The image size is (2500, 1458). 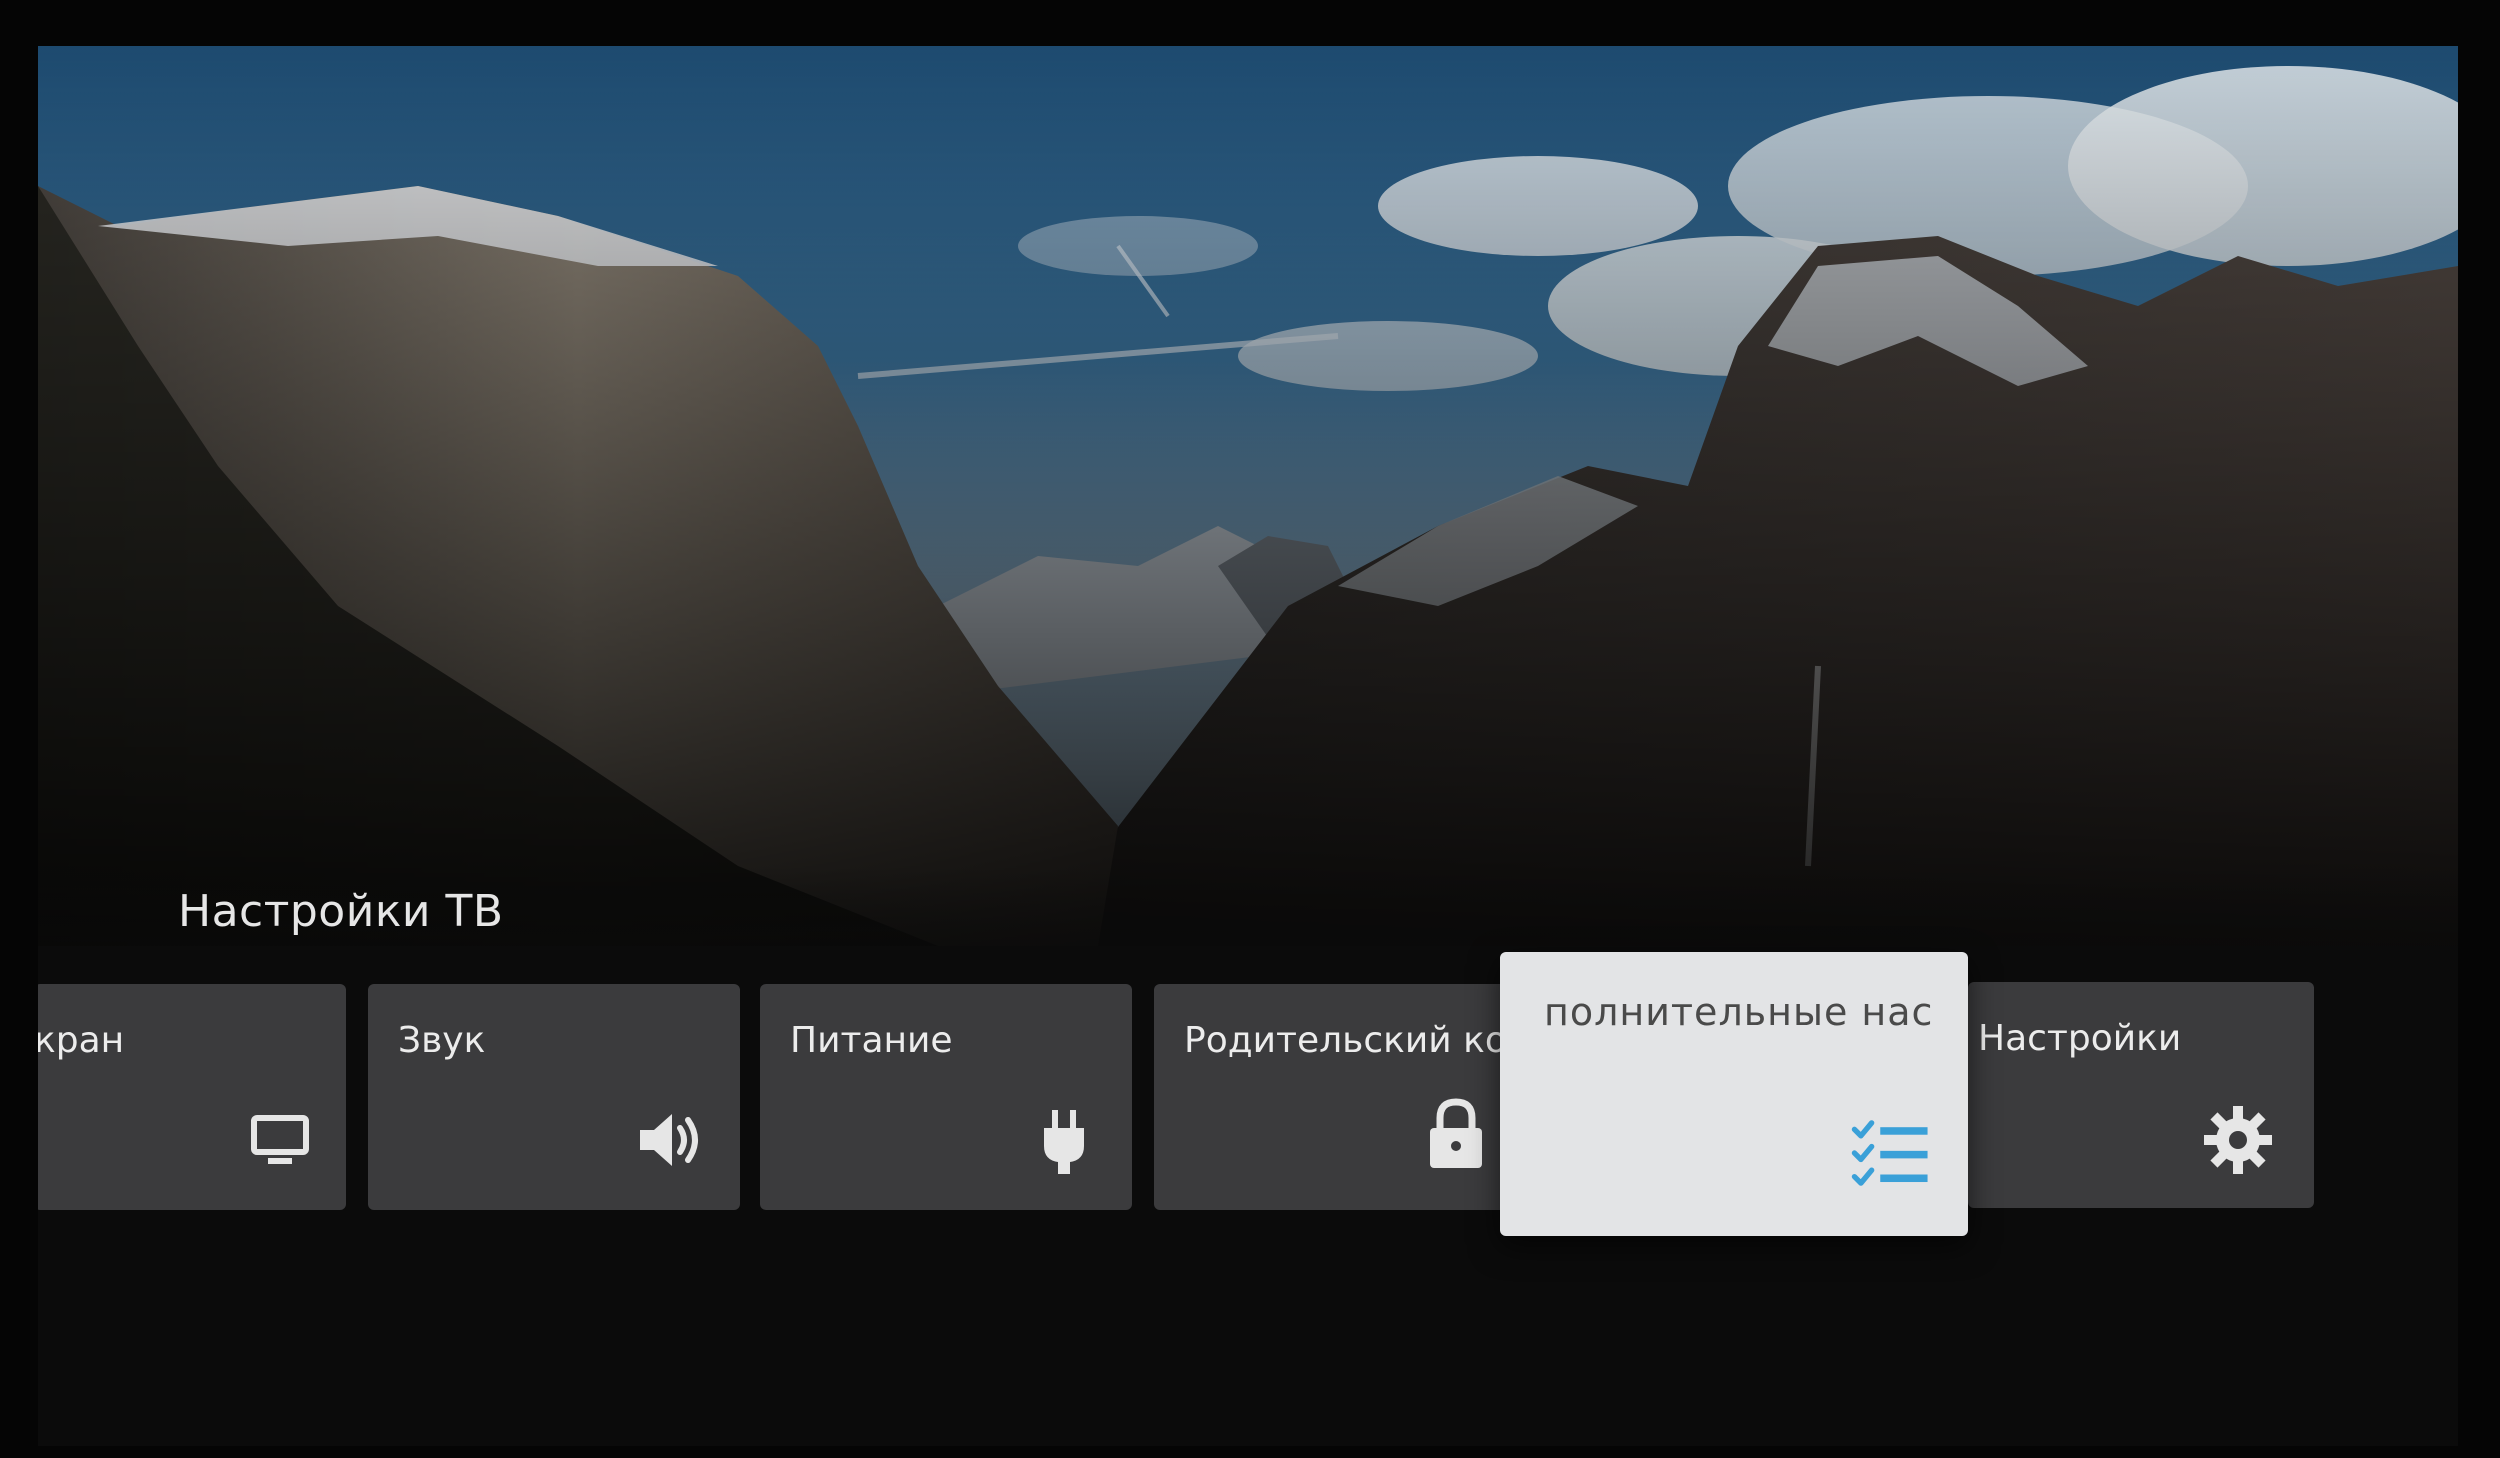 I want to click on lock-icon, so click(x=1456, y=1133).